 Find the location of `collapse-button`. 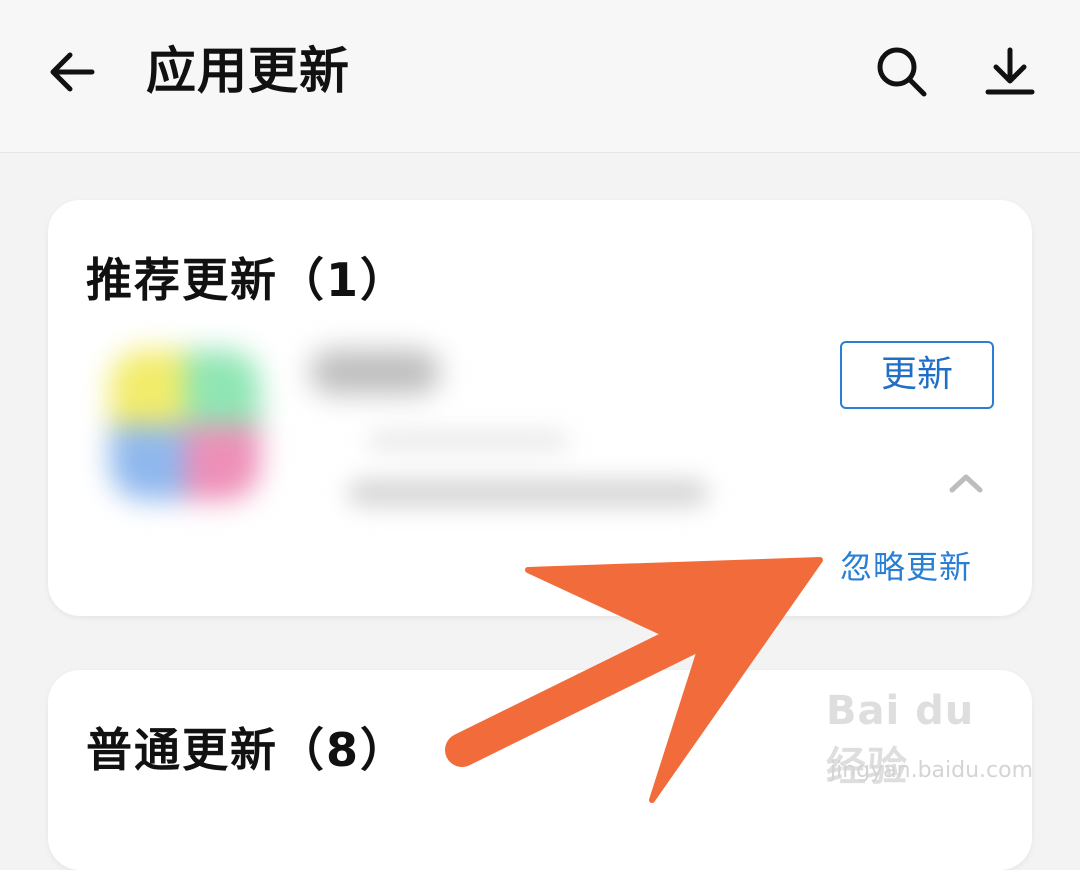

collapse-button is located at coordinates (966, 483).